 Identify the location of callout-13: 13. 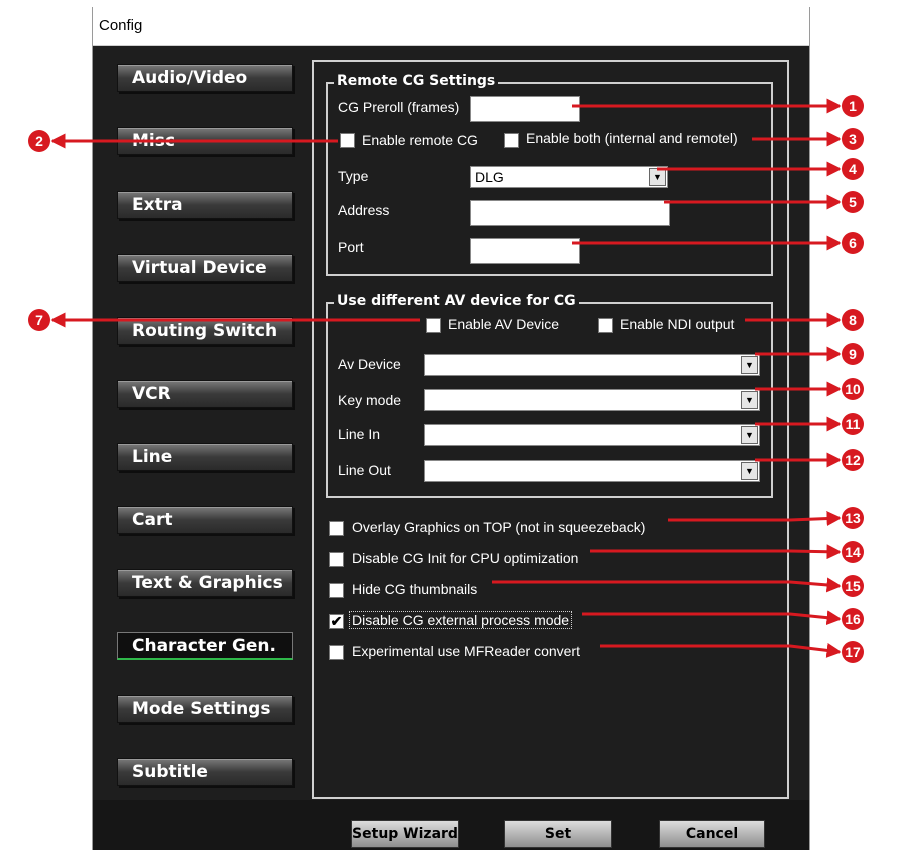
(853, 518).